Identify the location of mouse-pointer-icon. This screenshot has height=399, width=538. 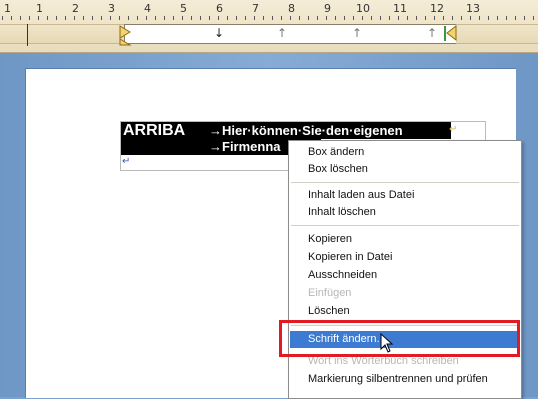
(387, 343).